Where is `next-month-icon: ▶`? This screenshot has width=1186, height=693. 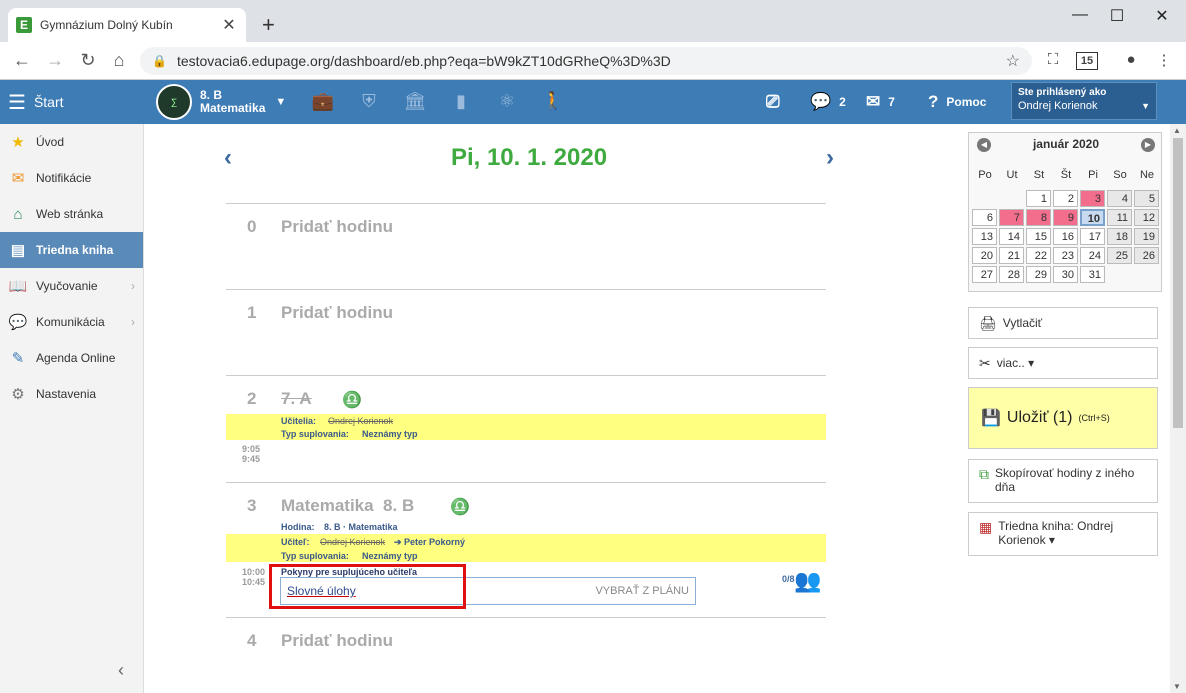
next-month-icon: ▶ is located at coordinates (1148, 145).